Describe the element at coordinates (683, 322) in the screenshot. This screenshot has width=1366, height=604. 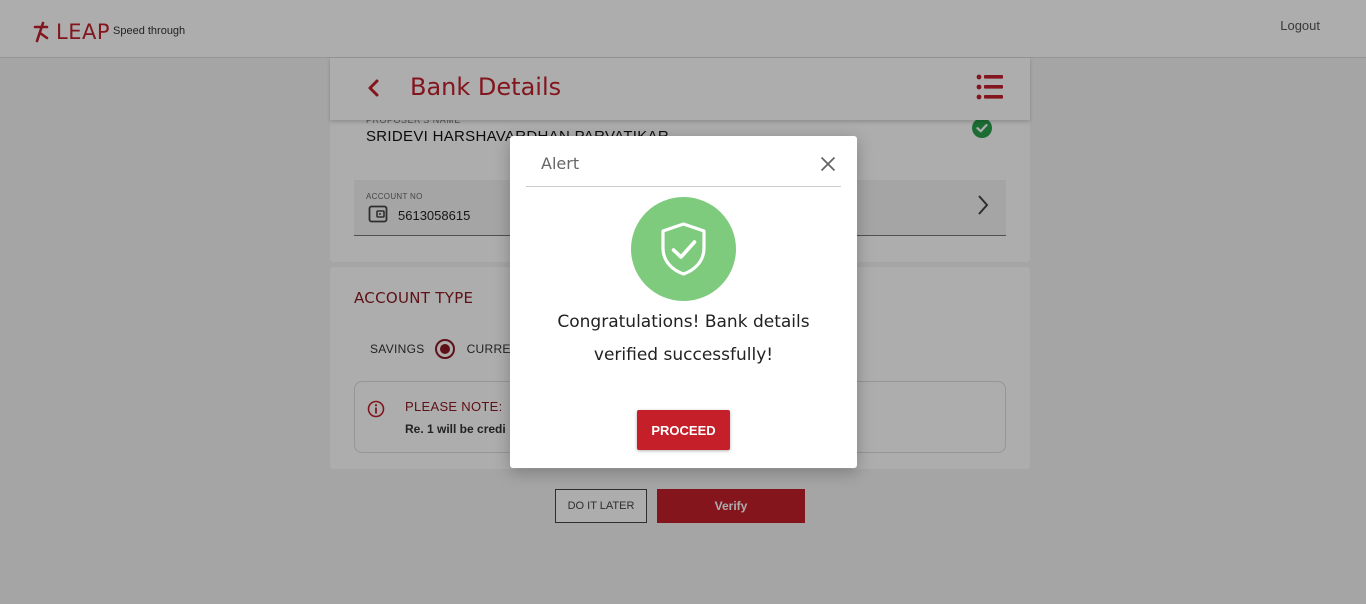
I see `modal-message-line-1: Congratulations! Bank details` at that location.